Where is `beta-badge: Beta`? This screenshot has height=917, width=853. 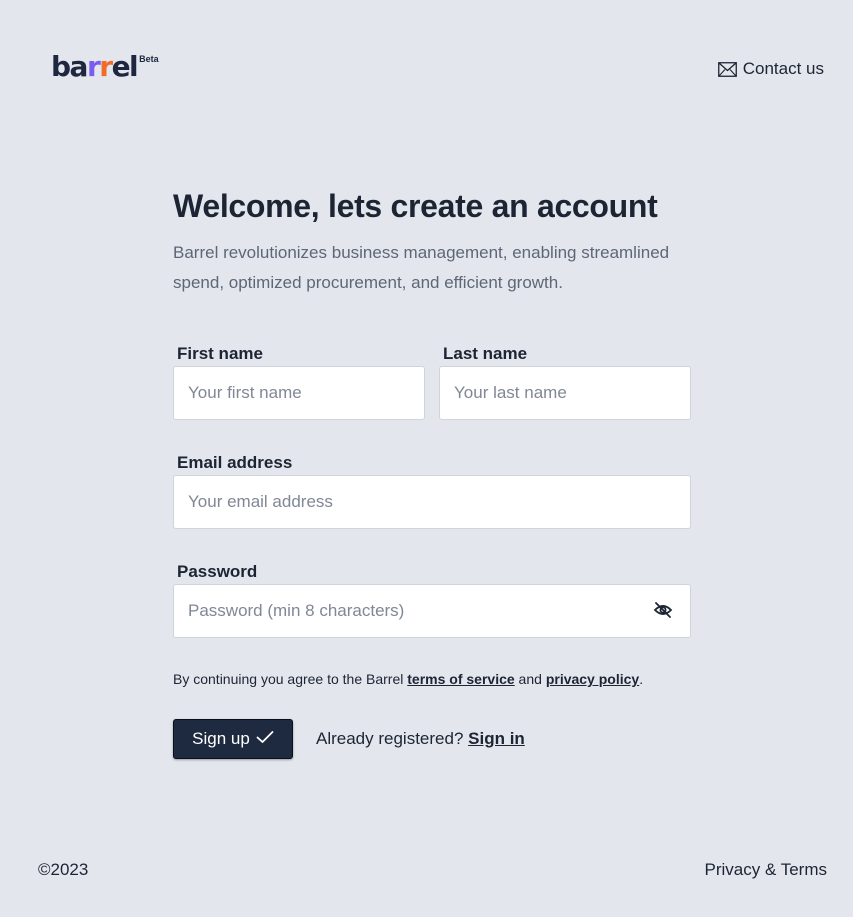
beta-badge: Beta is located at coordinates (149, 59).